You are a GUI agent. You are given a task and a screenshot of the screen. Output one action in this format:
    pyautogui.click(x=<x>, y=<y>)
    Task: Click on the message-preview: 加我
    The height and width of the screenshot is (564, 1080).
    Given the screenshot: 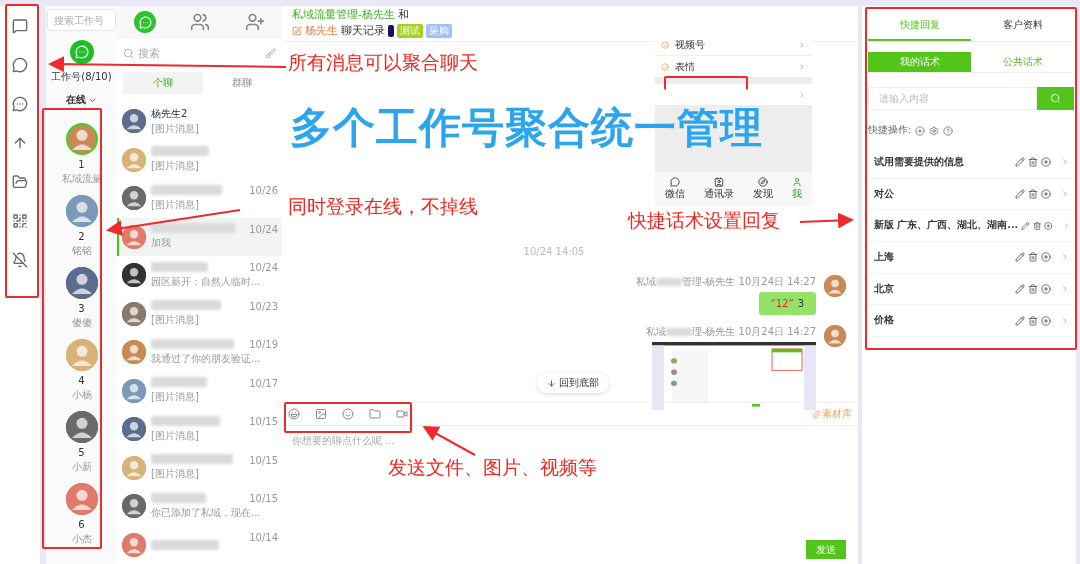 What is the action you would take?
    pyautogui.click(x=161, y=243)
    